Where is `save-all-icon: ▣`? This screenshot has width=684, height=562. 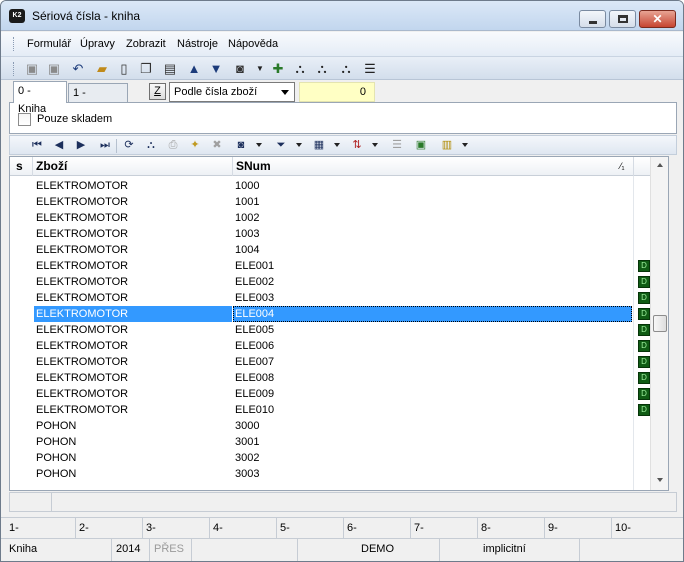
save-all-icon: ▣ is located at coordinates (54, 69).